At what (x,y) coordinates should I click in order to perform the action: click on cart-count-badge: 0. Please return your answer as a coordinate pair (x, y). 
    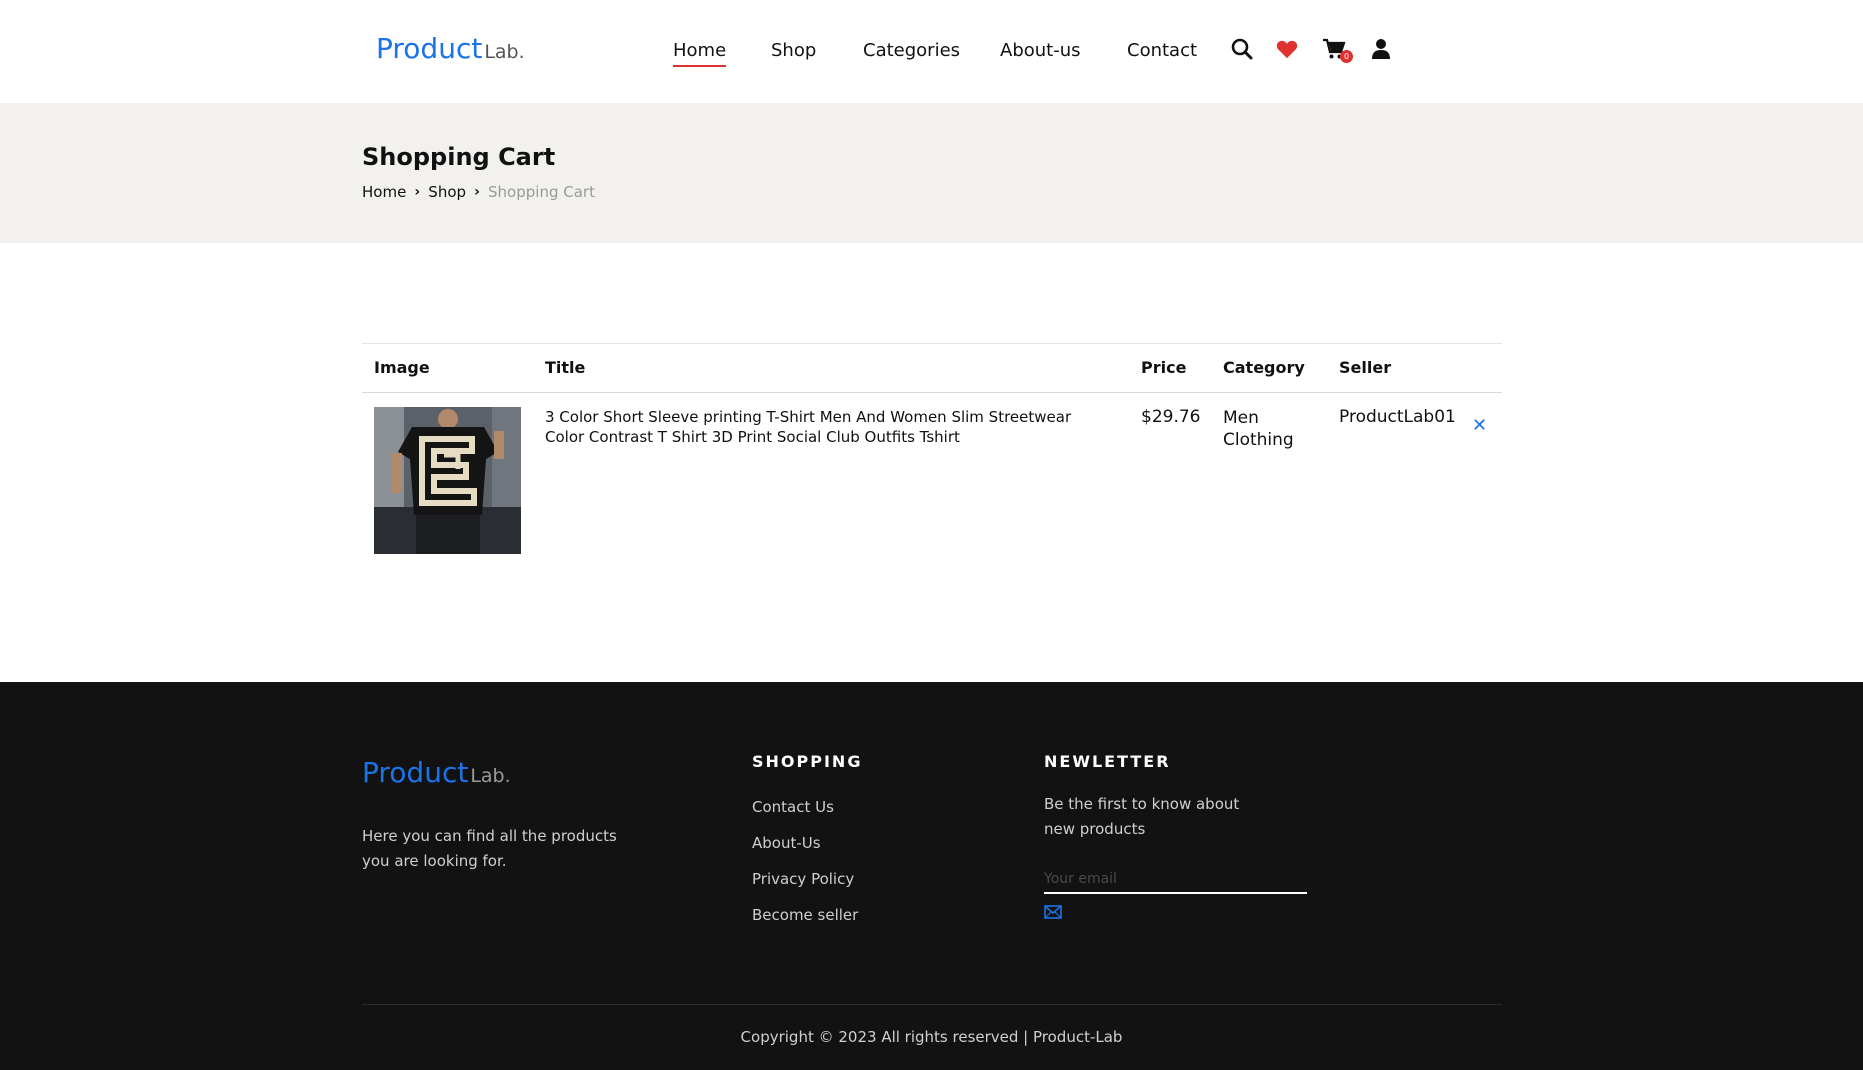
    Looking at the image, I should click on (1346, 56).